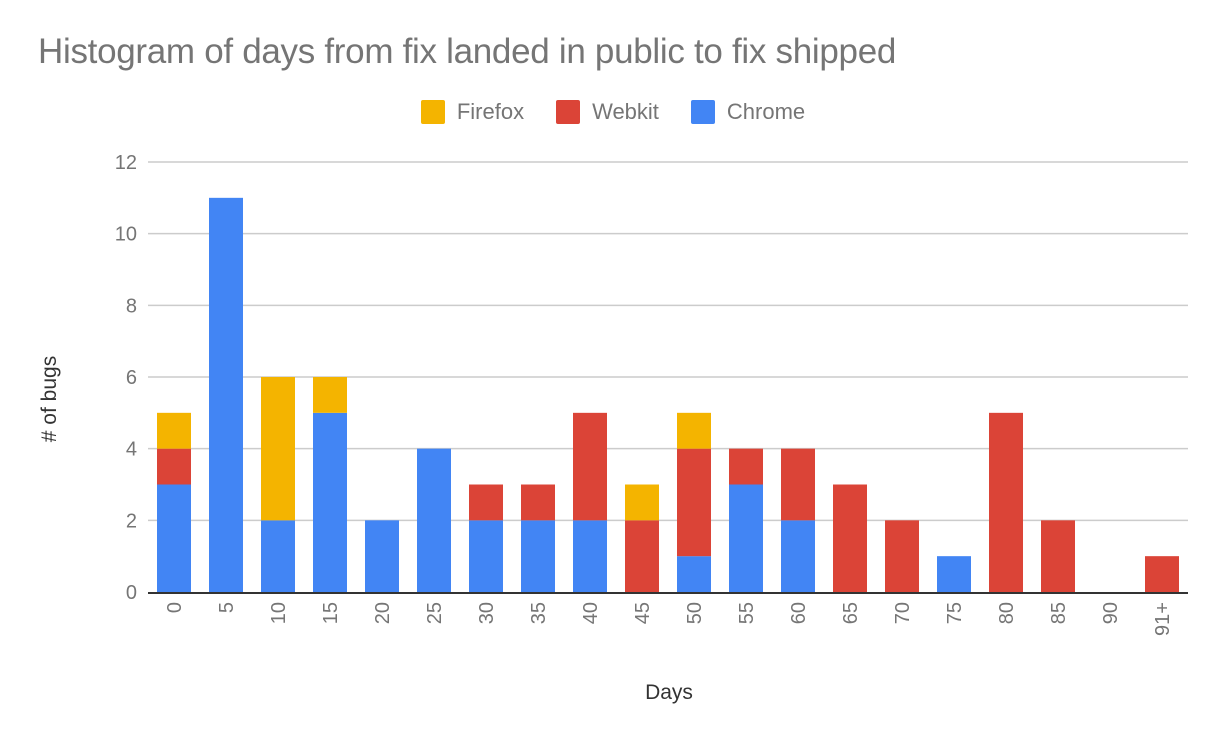 Image resolution: width=1226 pixels, height=742 pixels. What do you see at coordinates (131, 593) in the screenshot?
I see `y-tick-label: 0` at bounding box center [131, 593].